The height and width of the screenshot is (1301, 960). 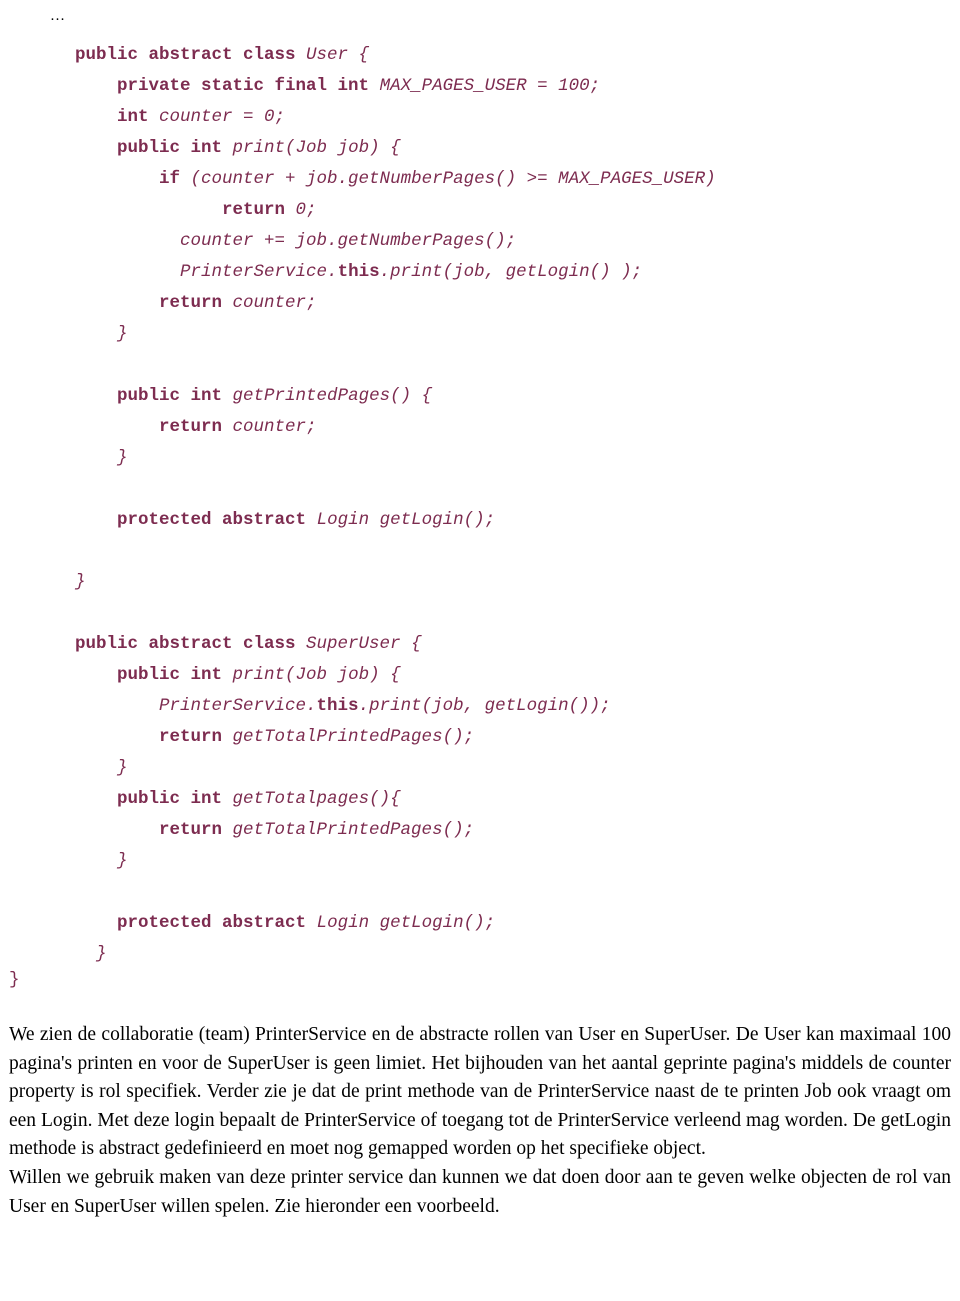 What do you see at coordinates (517, 117) in the screenshot?
I see `code-line: int counter = 0;` at bounding box center [517, 117].